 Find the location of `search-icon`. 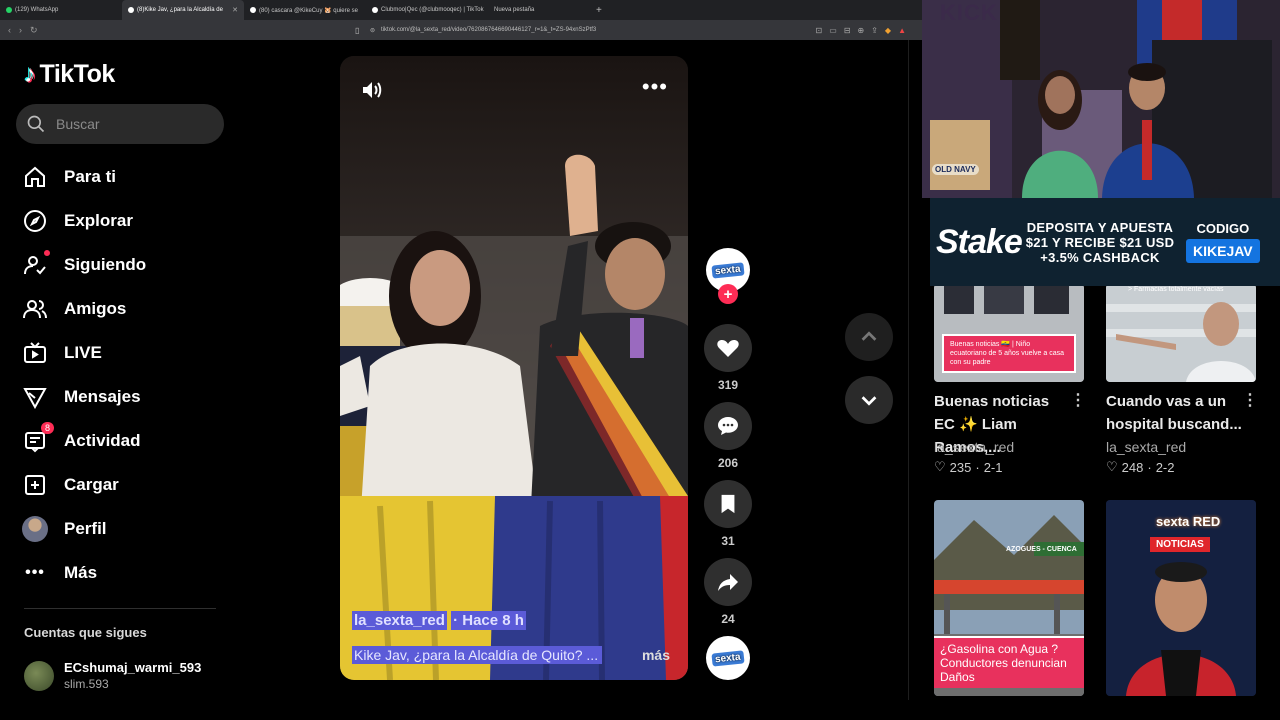

search-icon is located at coordinates (36, 124).